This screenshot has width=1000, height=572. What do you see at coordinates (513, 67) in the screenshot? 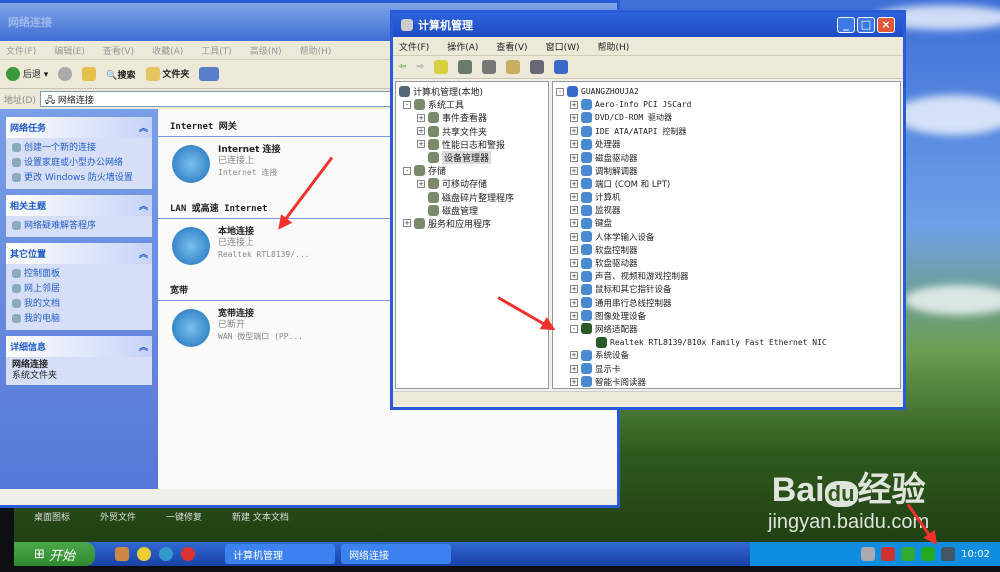
I see `help-icon` at bounding box center [513, 67].